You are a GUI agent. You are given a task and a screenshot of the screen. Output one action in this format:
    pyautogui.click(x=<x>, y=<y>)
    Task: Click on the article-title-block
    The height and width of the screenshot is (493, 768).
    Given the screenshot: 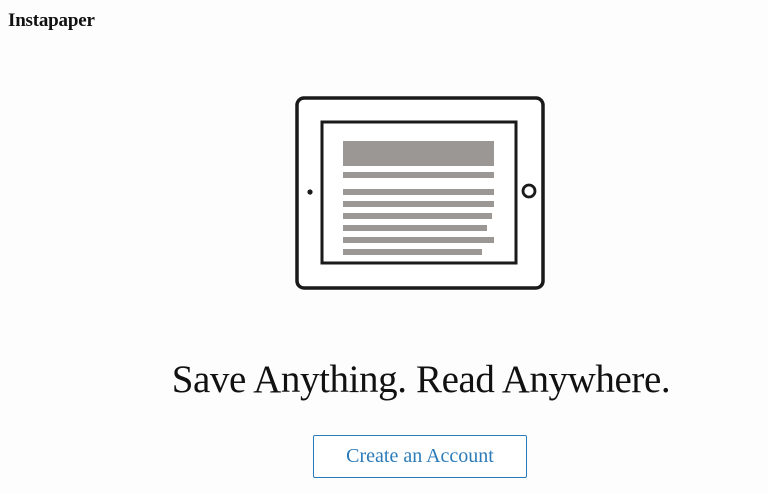 What is the action you would take?
    pyautogui.click(x=418, y=153)
    